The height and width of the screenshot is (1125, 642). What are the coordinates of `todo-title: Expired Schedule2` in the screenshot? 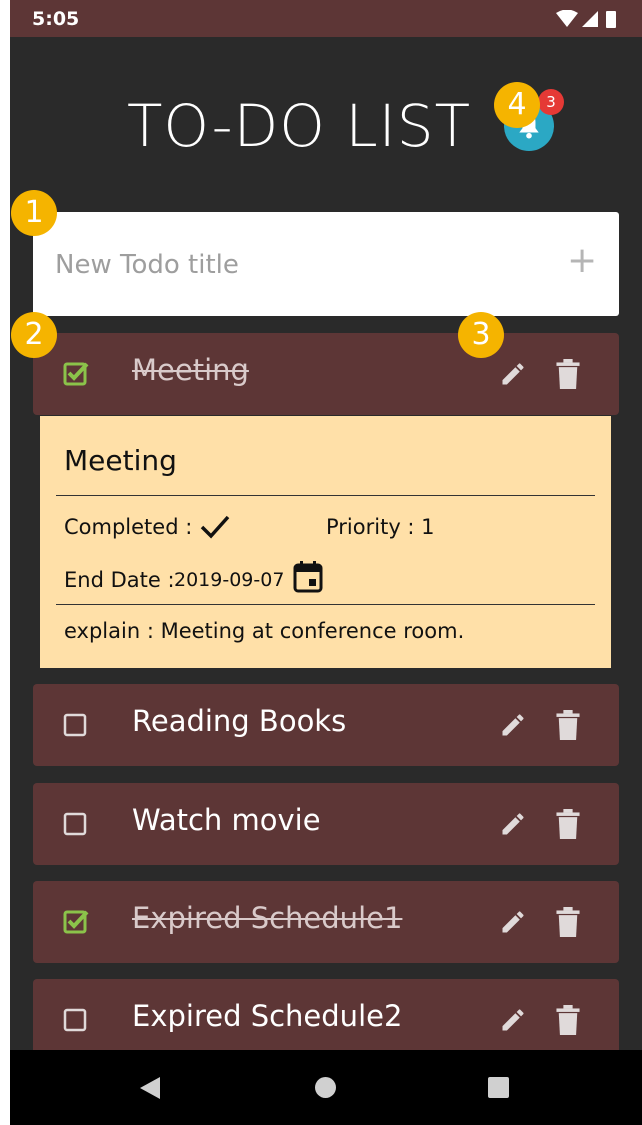 It's located at (267, 1016).